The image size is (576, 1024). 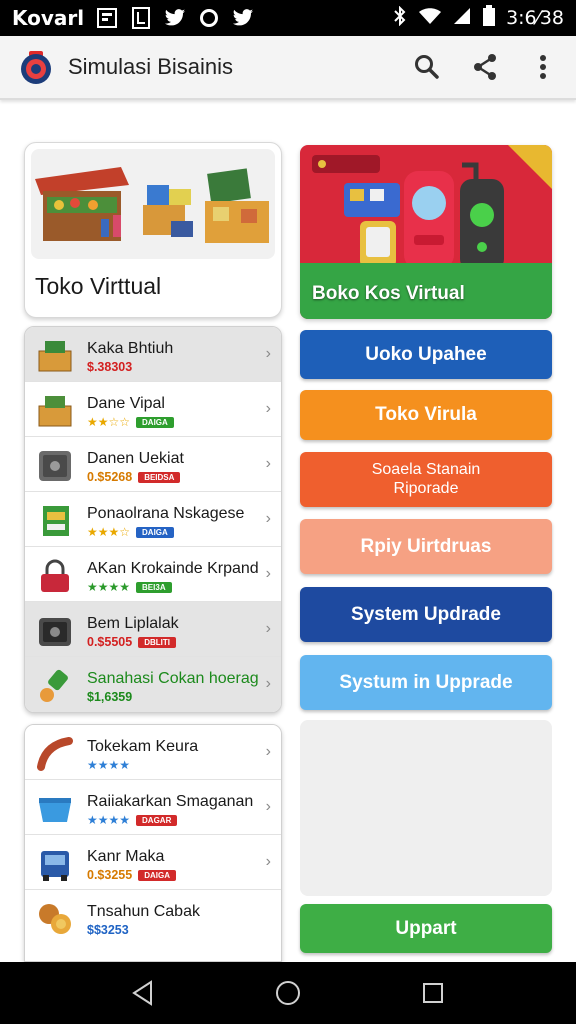 What do you see at coordinates (209, 18) in the screenshot?
I see `circle-icon` at bounding box center [209, 18].